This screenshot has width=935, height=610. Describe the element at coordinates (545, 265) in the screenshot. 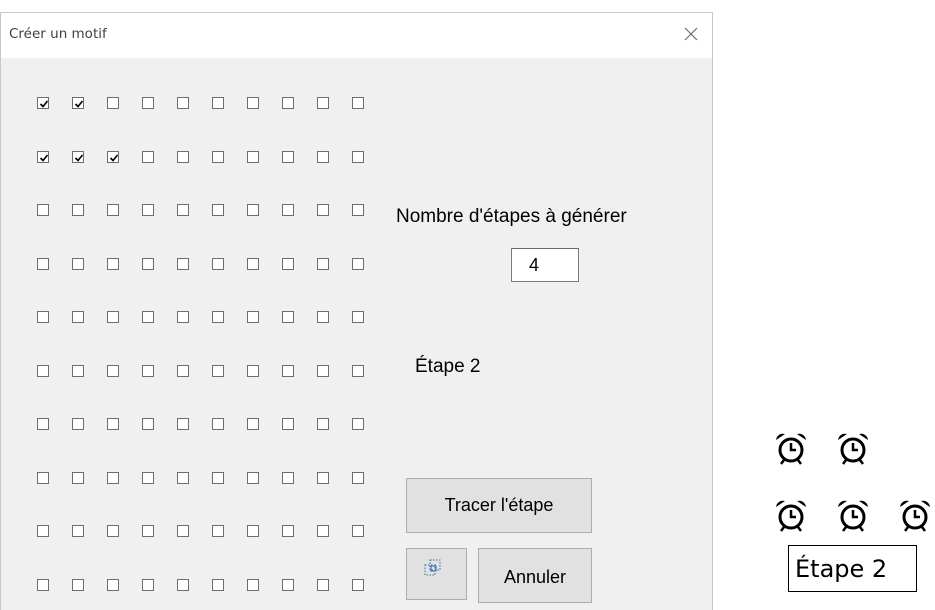

I see `steps-count-input: 4` at that location.